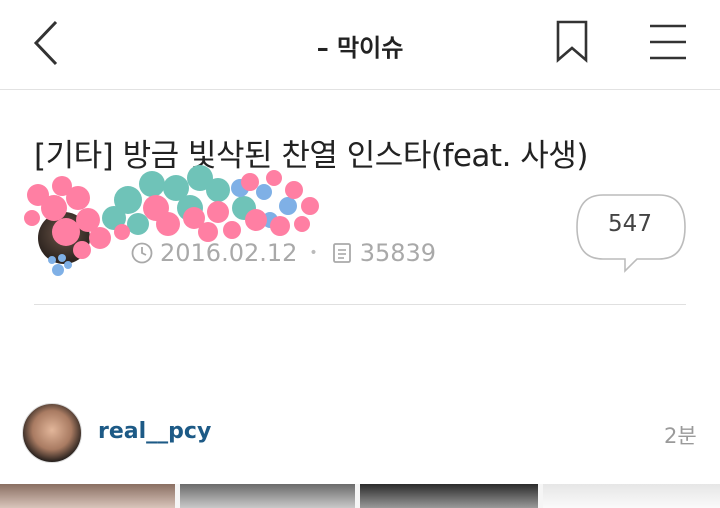 The width and height of the screenshot is (720, 508). What do you see at coordinates (341, 253) in the screenshot?
I see `document-icon` at bounding box center [341, 253].